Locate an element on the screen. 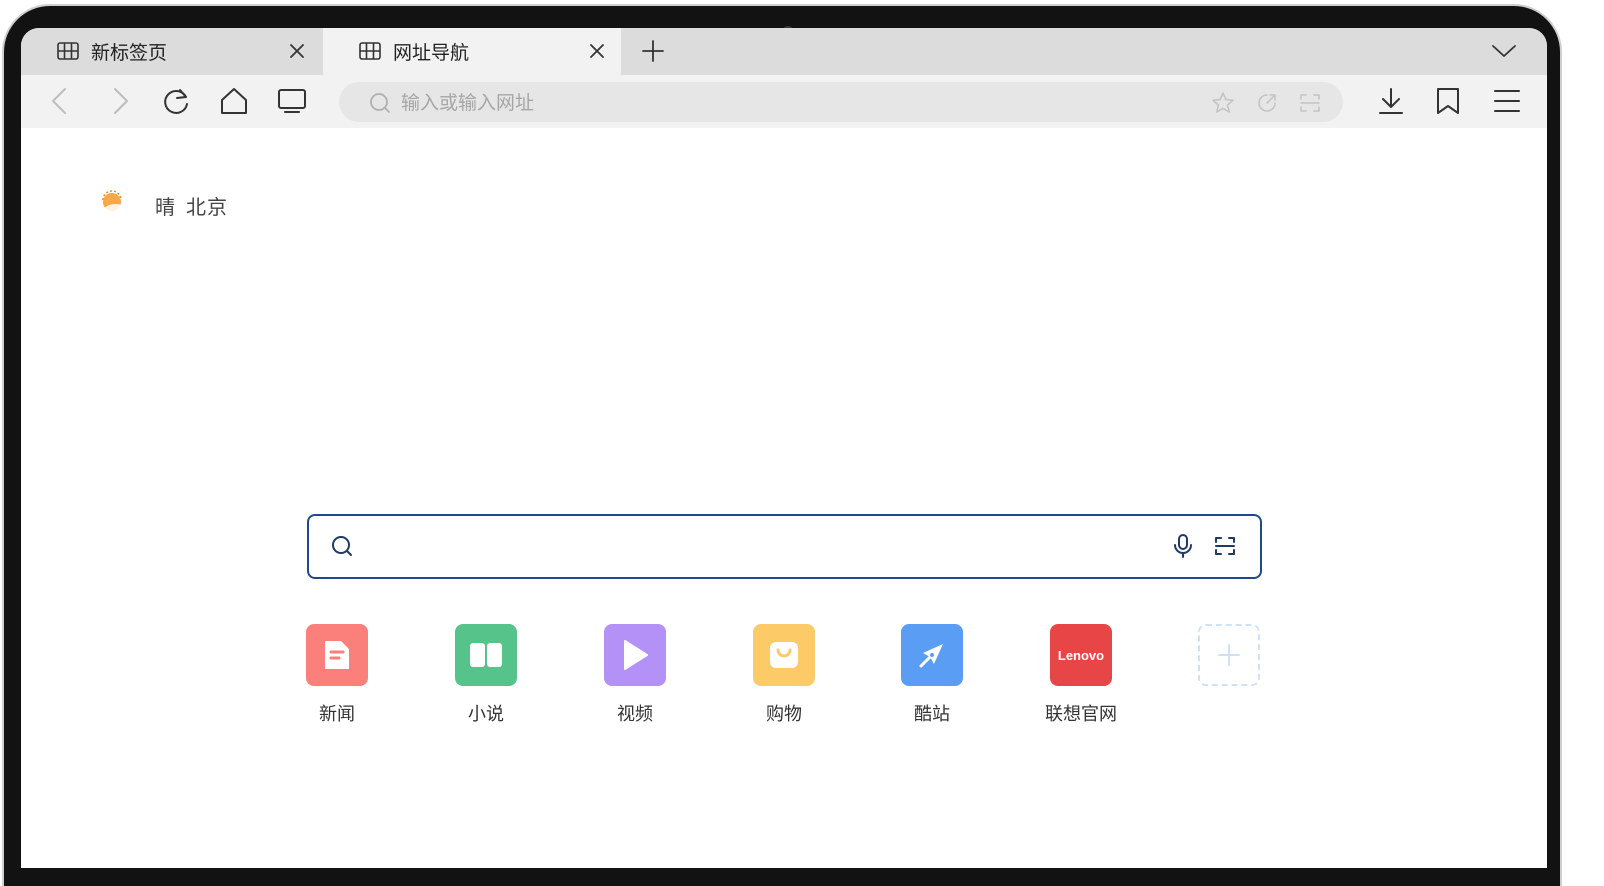 The image size is (1604, 886). shortcut-news: 新闻 is located at coordinates (337, 675).